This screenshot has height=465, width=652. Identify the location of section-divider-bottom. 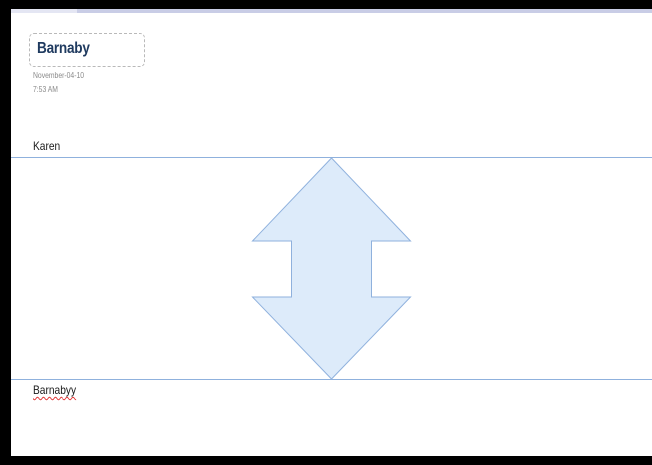
(331, 379).